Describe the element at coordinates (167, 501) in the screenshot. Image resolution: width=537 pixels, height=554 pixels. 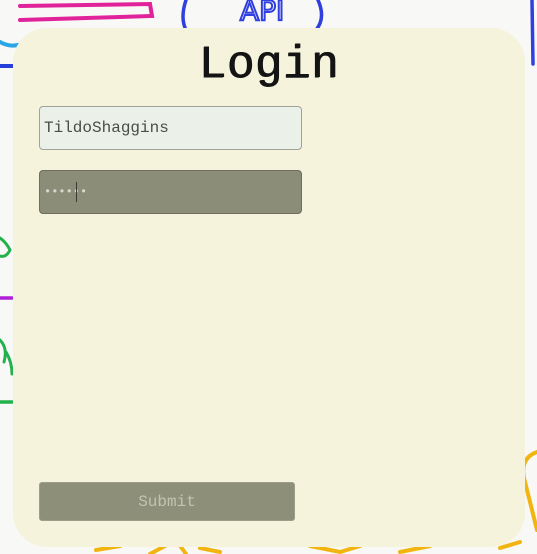
I see `submit-button: Submit` at that location.